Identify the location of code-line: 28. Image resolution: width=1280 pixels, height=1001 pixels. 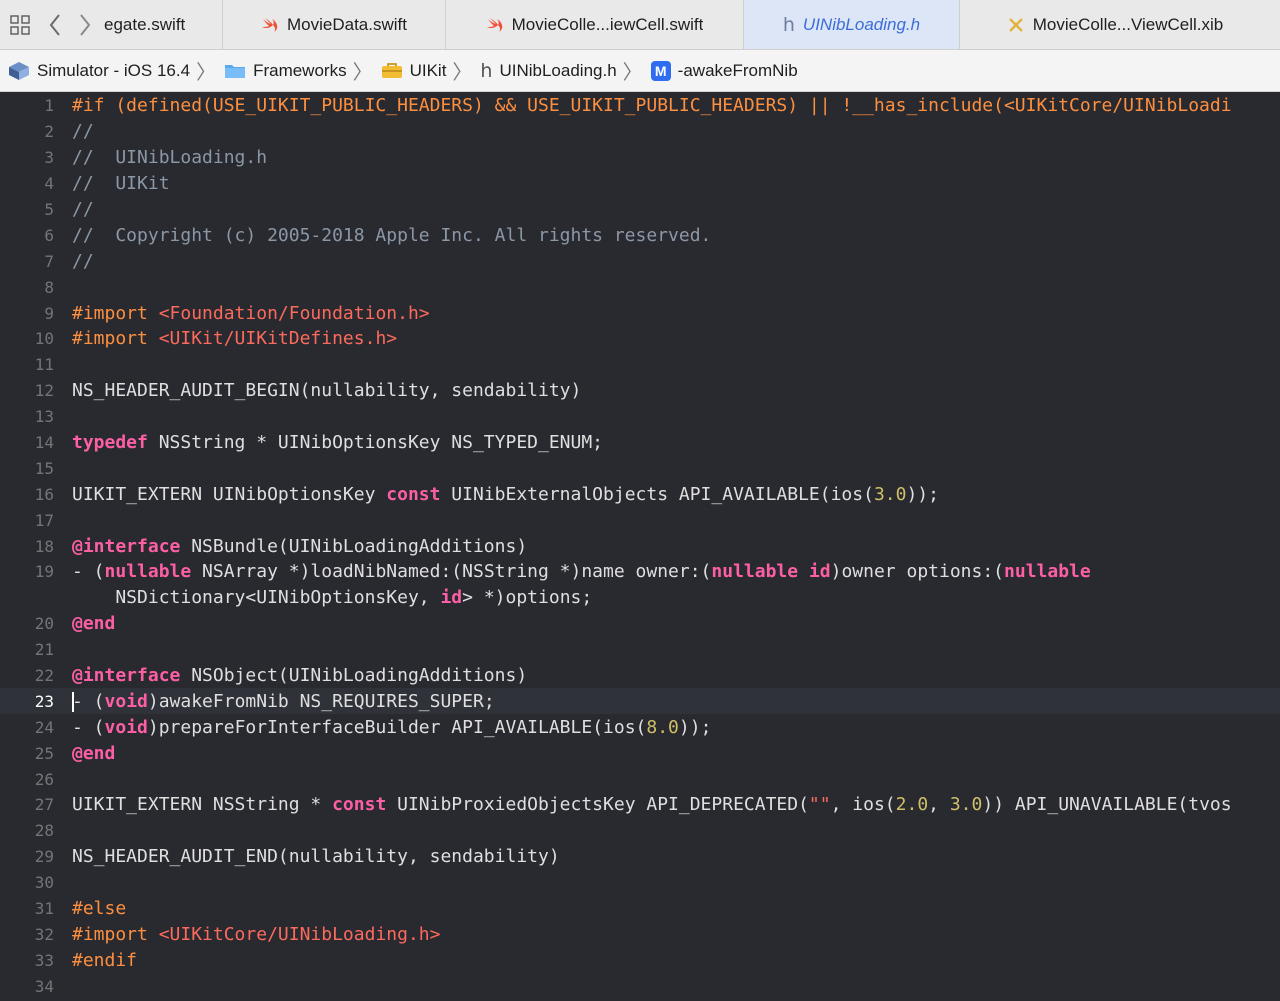
(640, 831).